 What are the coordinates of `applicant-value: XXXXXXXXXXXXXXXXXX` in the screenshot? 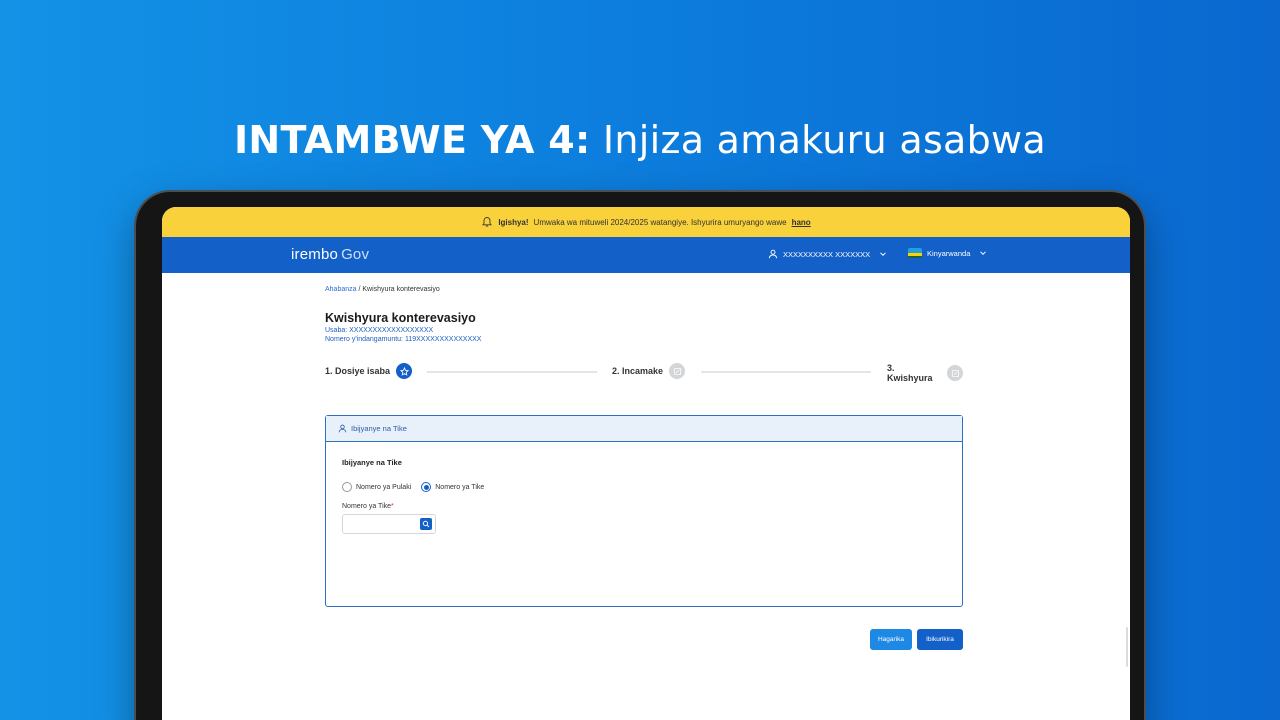 It's located at (391, 330).